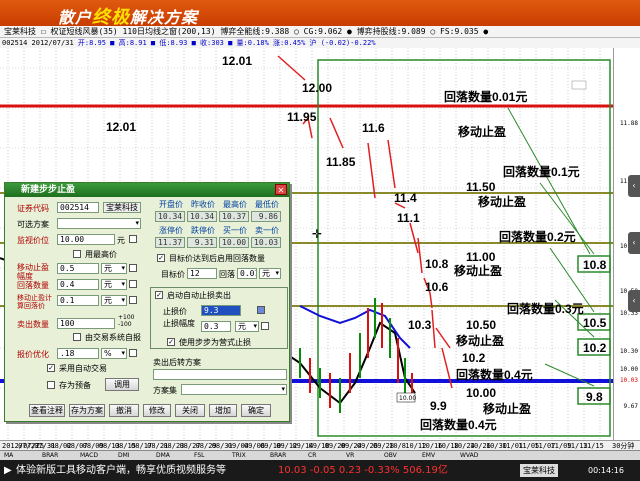  I want to click on trigger-checkbox: ✓, so click(161, 258).